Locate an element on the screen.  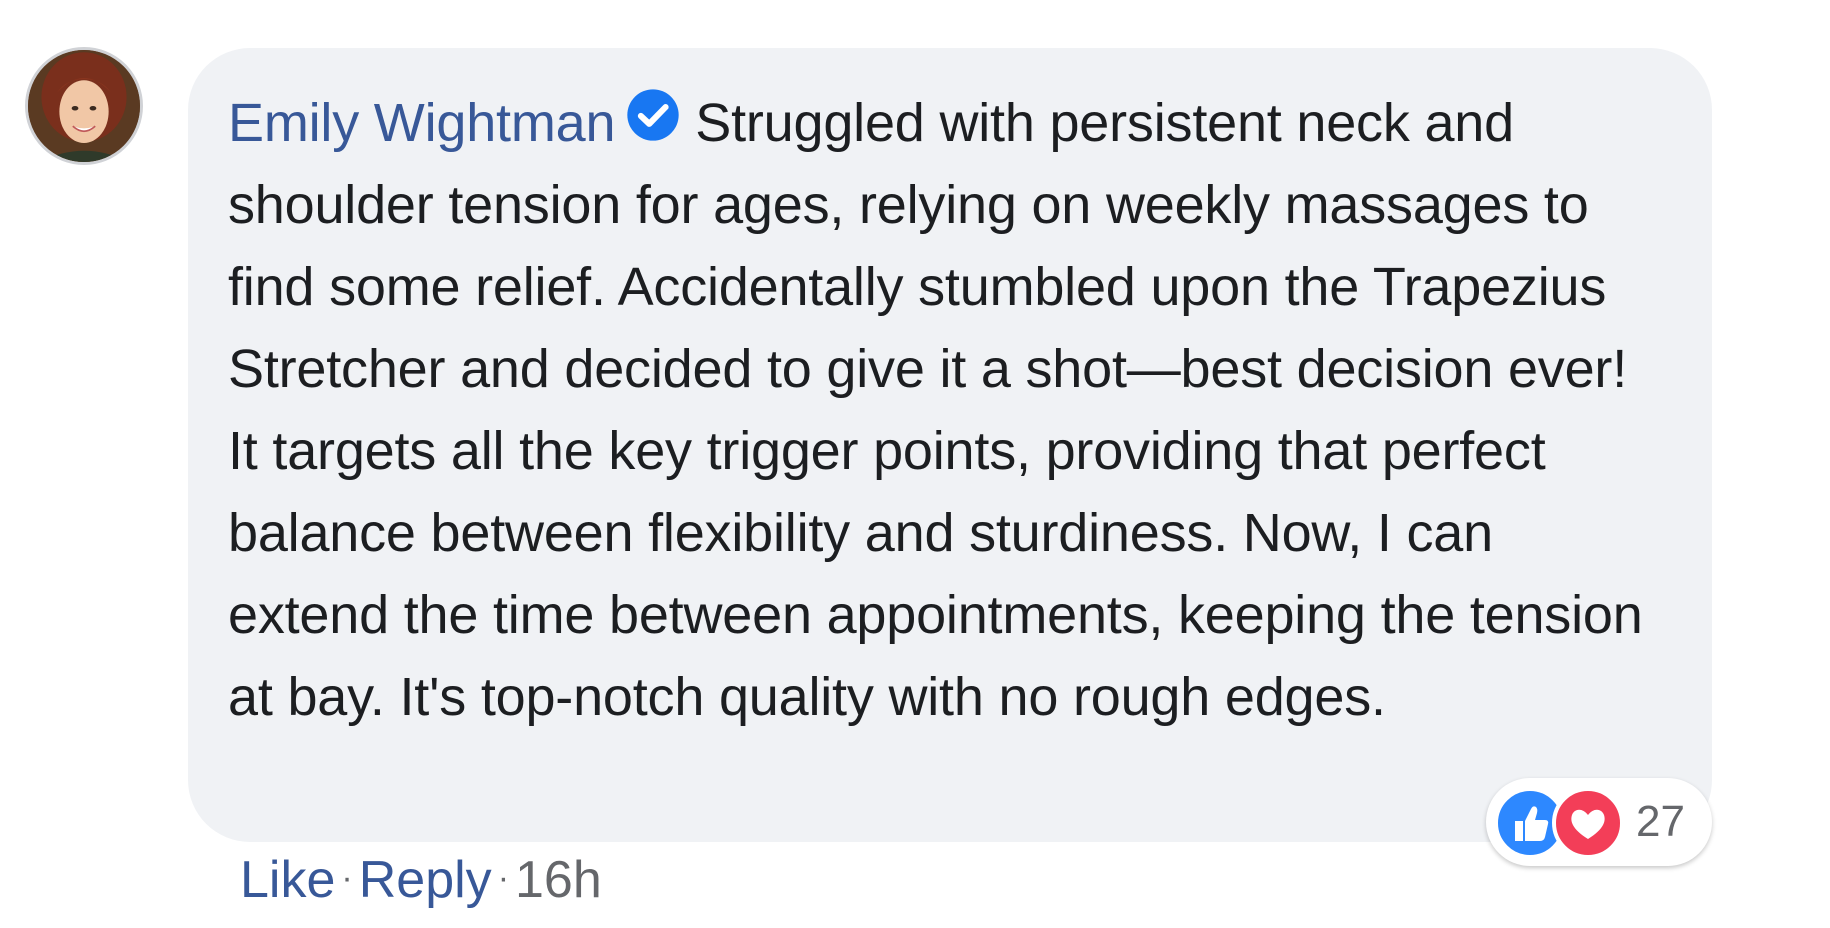
avatar-image is located at coordinates (84, 106).